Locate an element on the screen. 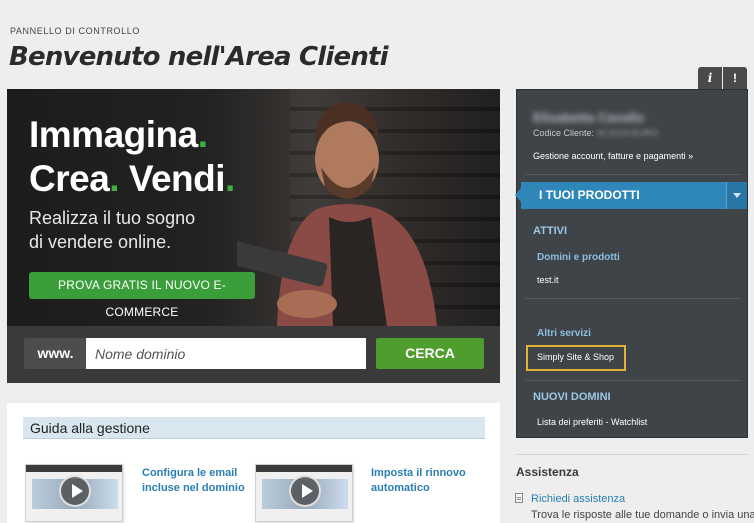 The width and height of the screenshot is (754, 523). new-domains-label: NUOVI DOMINI is located at coordinates (572, 397).